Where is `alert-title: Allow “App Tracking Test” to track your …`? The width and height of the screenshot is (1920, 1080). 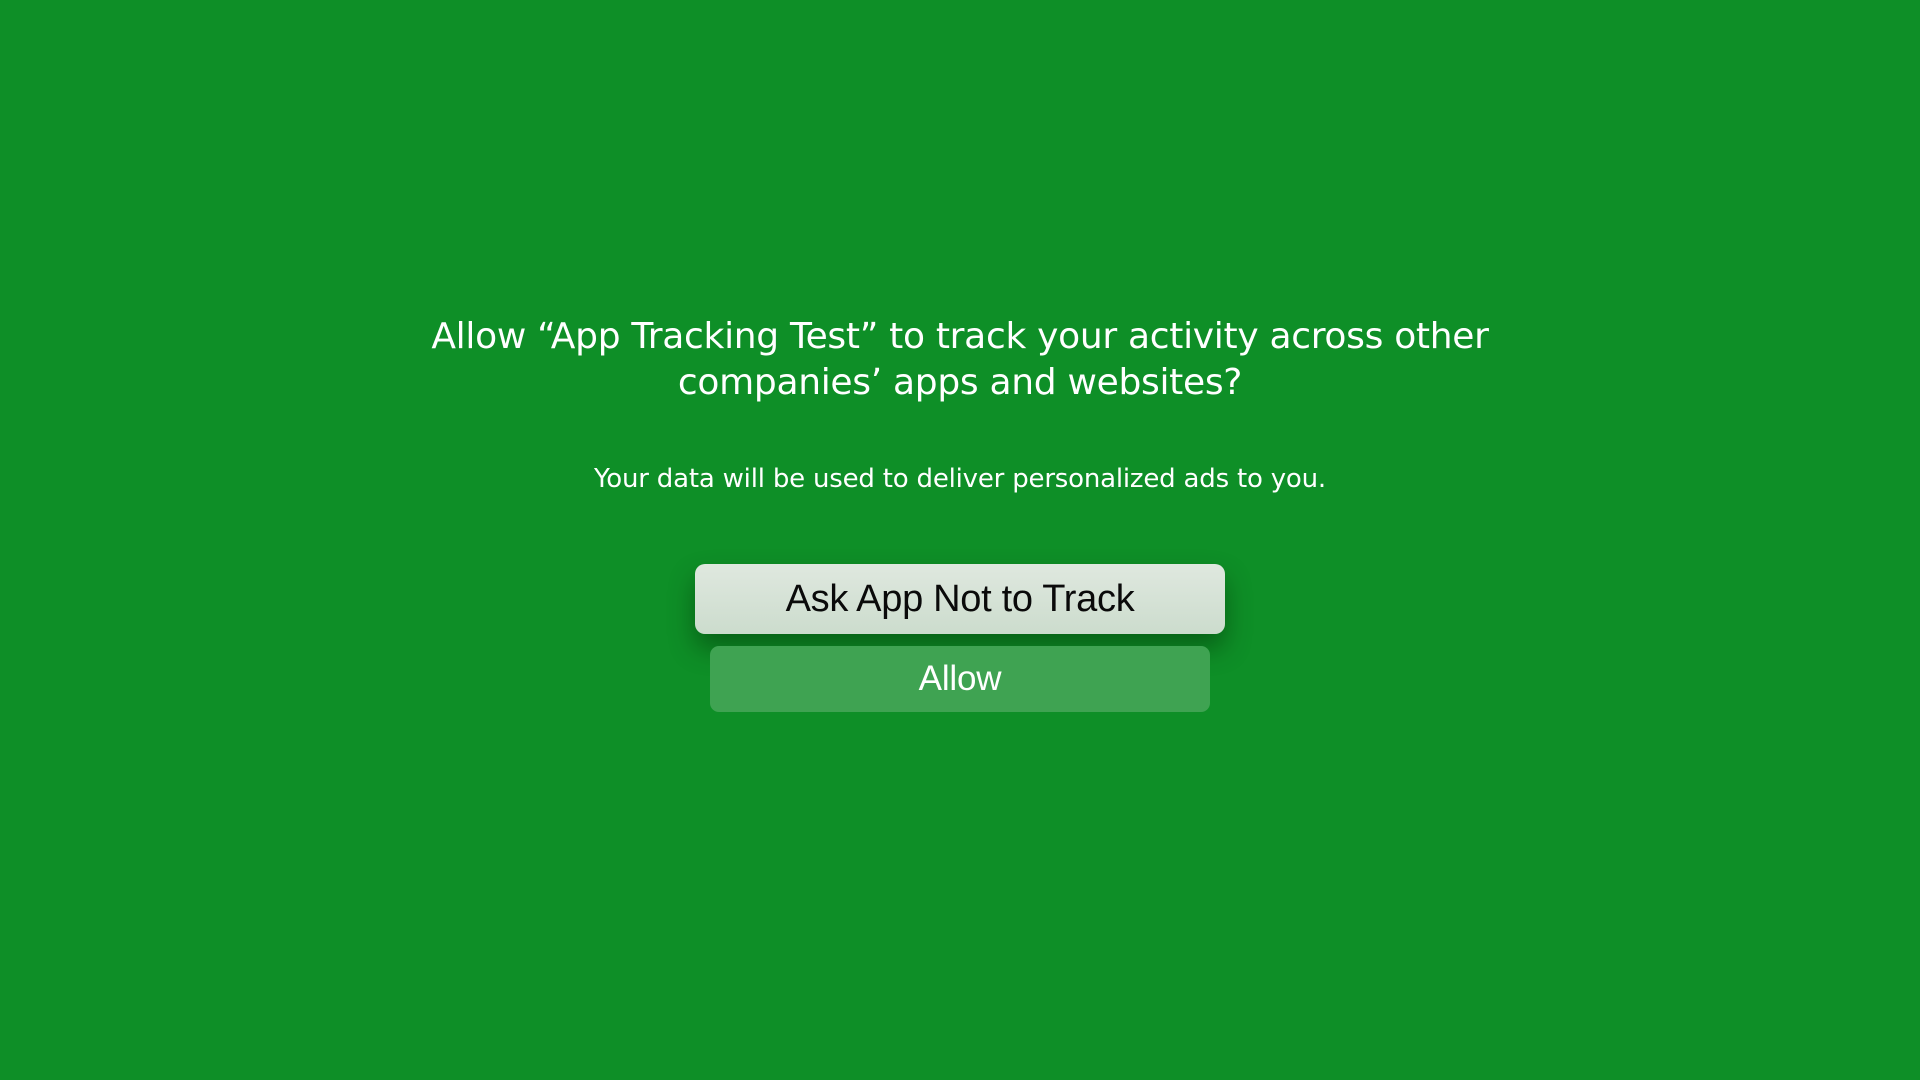
alert-title: Allow “App Tracking Test” to track your … is located at coordinates (960, 359).